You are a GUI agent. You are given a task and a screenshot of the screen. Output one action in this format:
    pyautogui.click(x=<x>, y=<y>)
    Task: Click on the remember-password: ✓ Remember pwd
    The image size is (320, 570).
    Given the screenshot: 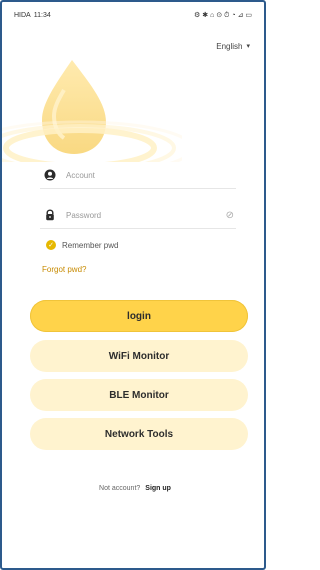 What is the action you would take?
    pyautogui.click(x=82, y=245)
    